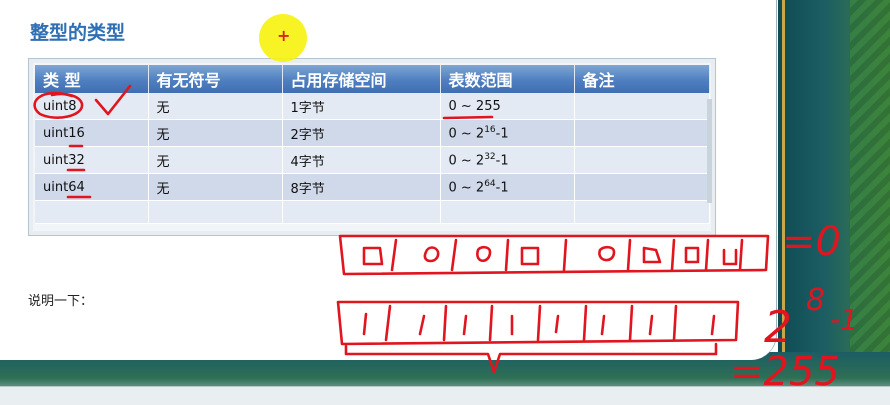  I want to click on cell-storage: 2字节, so click(361, 133).